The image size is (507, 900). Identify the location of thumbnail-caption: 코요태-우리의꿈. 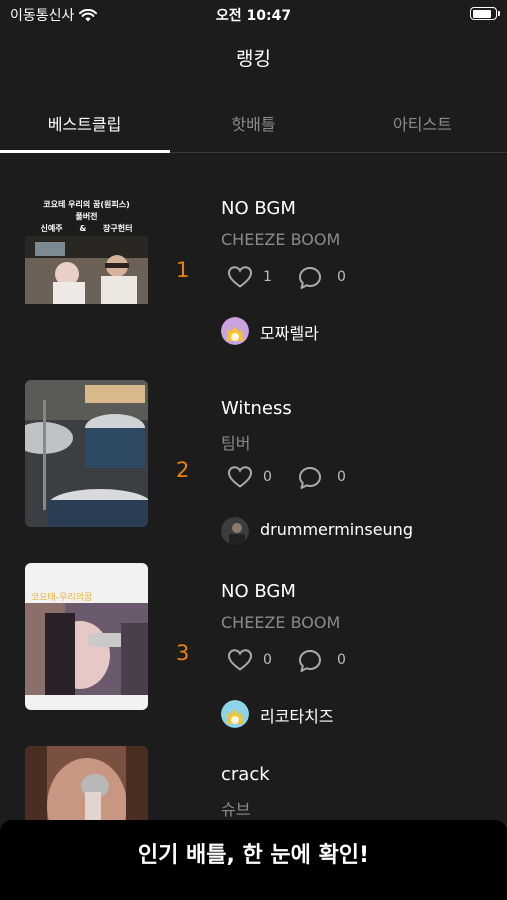
(62, 598).